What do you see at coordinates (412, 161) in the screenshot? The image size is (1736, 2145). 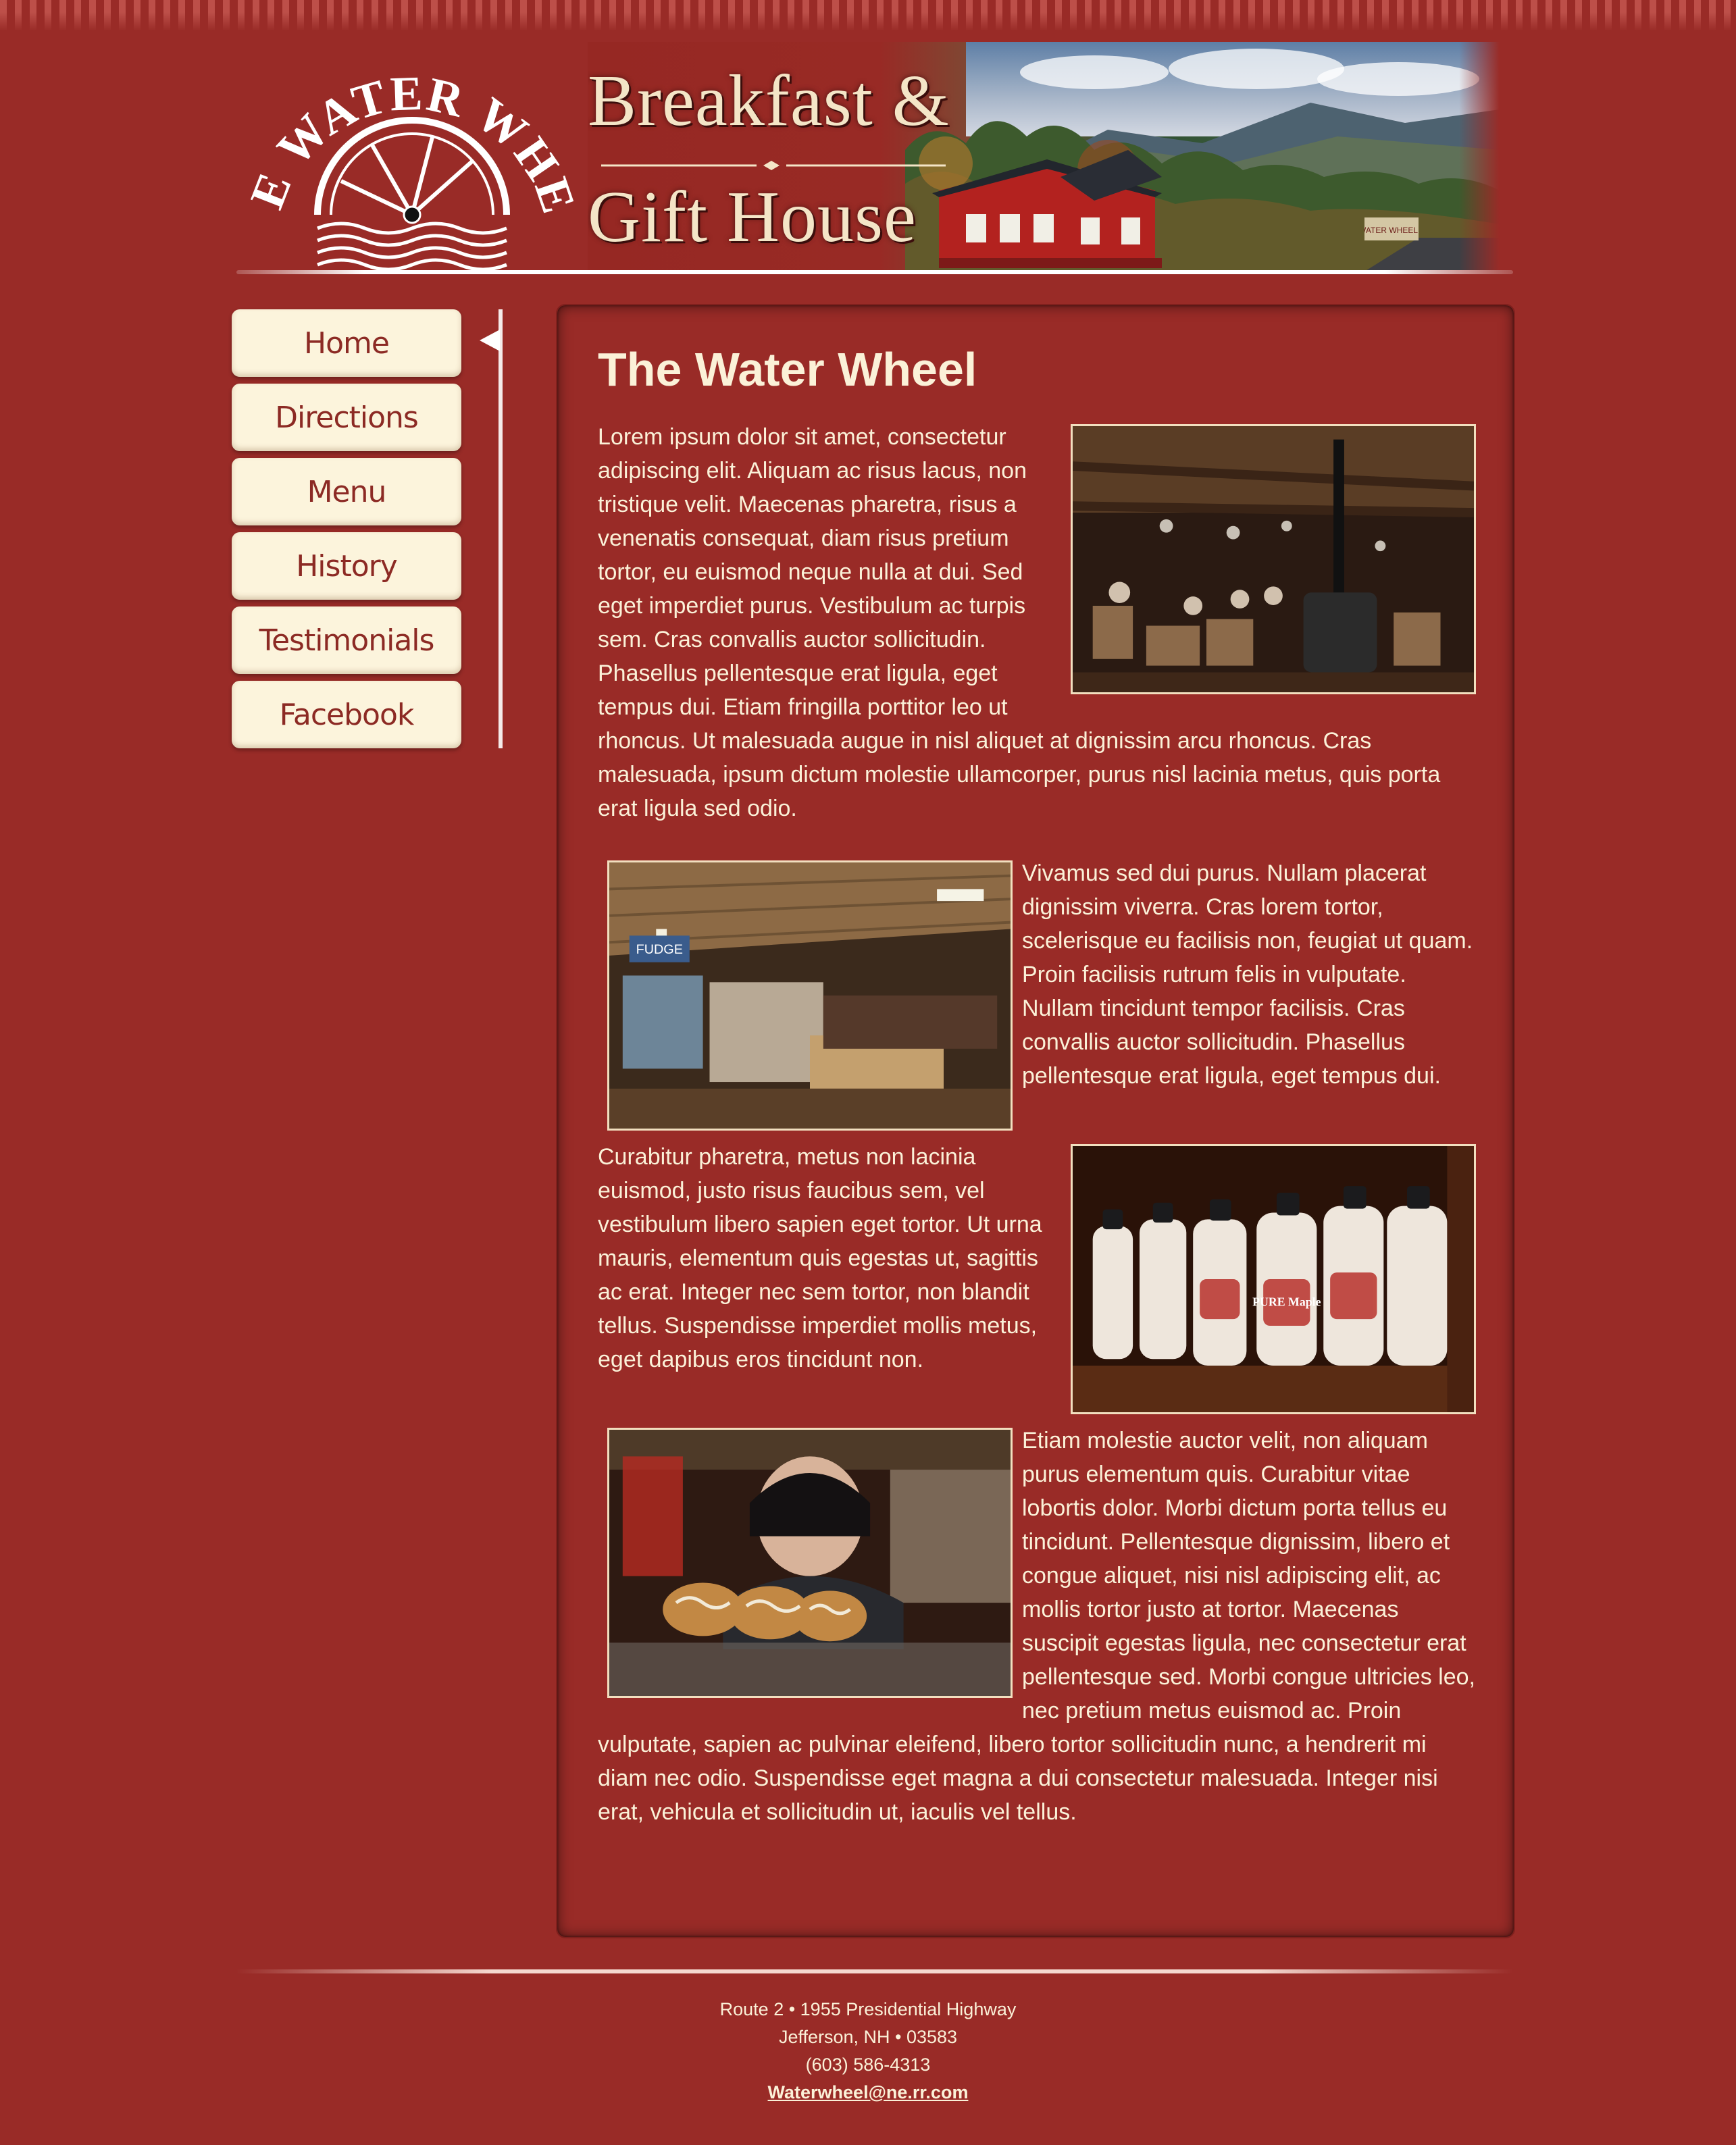 I see `water-wheel-logo: THE WATER WHEEL` at bounding box center [412, 161].